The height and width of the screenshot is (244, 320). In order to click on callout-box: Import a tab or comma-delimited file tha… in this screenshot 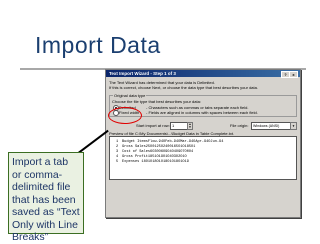, I will do `click(46, 197)`.